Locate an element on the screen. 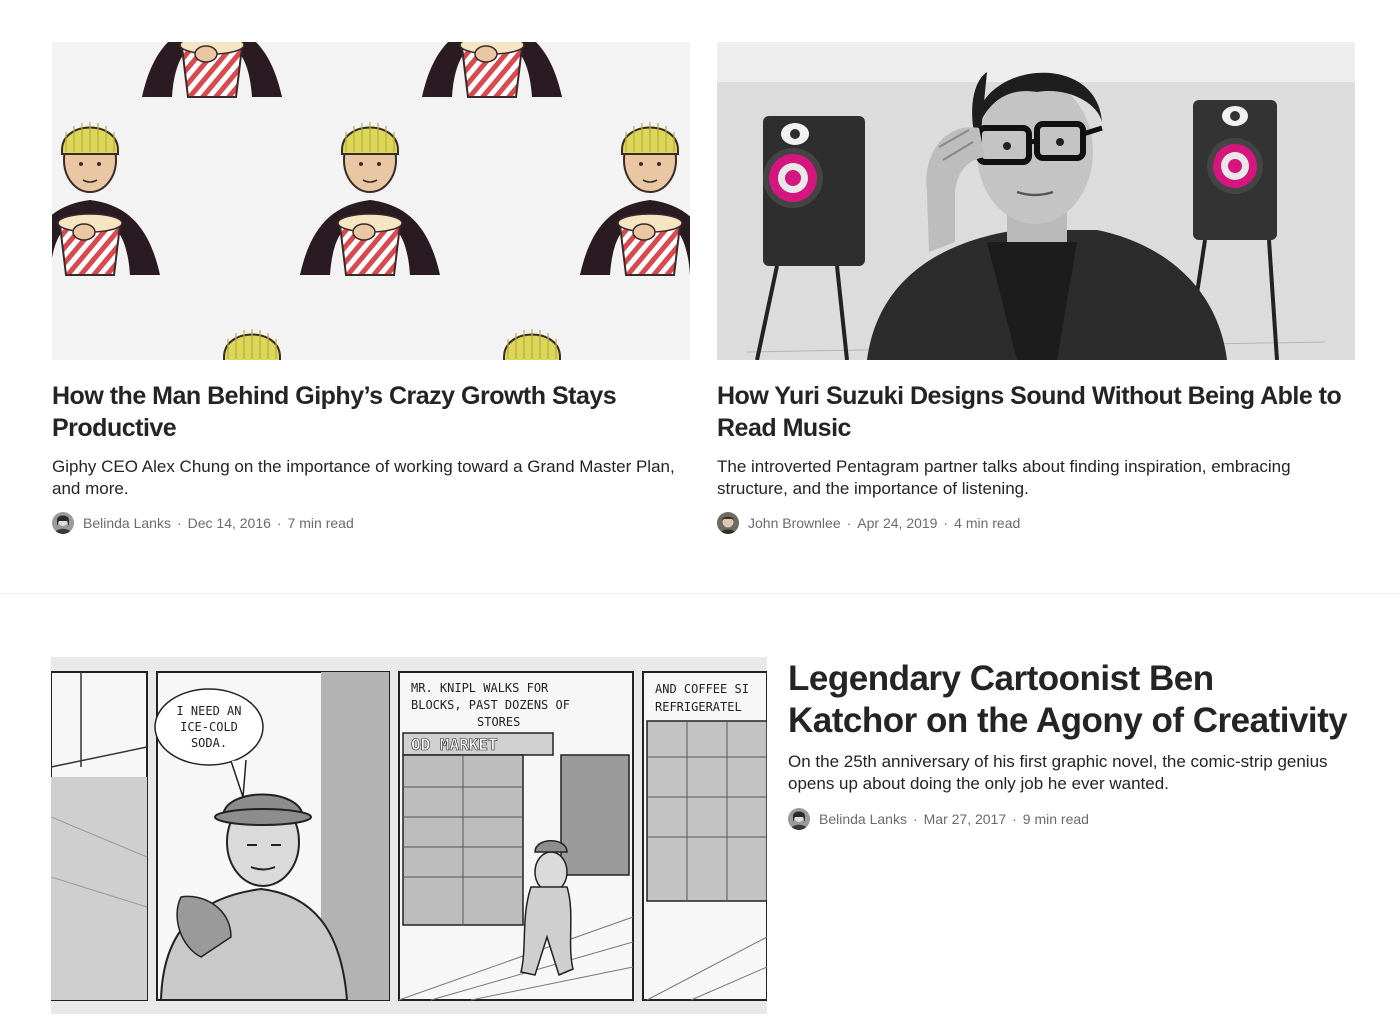  speech-bubble-line: ICE-COLD is located at coordinates (209, 727).